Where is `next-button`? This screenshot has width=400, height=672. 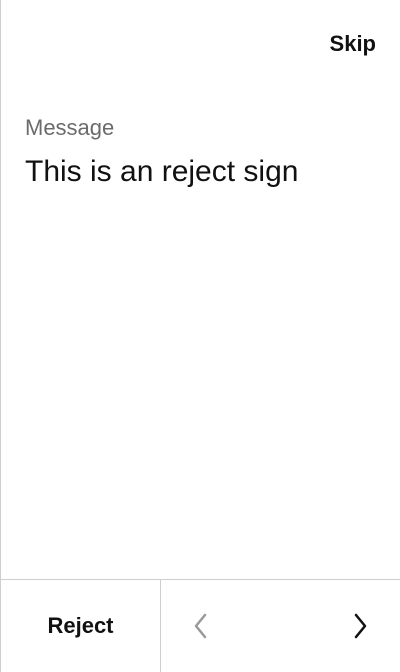 next-button is located at coordinates (360, 626).